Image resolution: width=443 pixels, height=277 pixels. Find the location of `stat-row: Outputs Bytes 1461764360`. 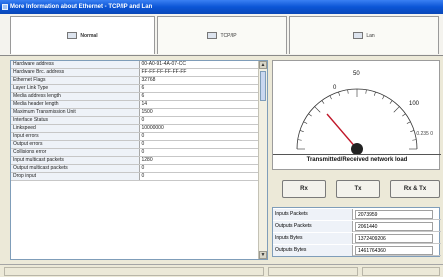

stat-row: Outputs Bytes 1461764360 is located at coordinates (357, 250).